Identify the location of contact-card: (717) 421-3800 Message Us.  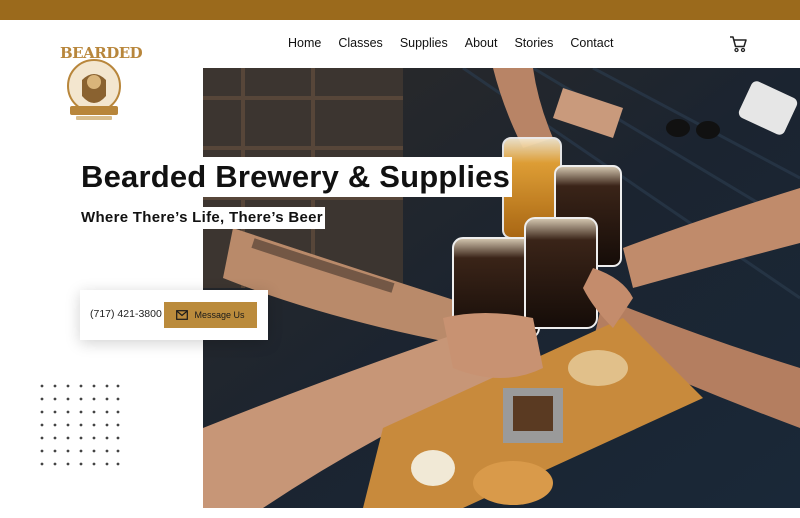
(174, 315).